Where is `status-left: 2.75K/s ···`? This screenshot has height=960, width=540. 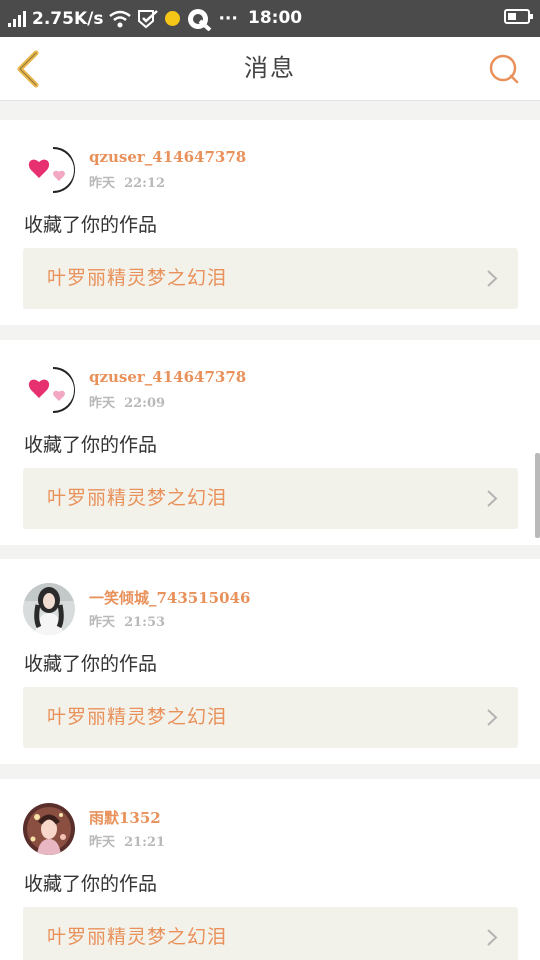
status-left: 2.75K/s ··· is located at coordinates (123, 18).